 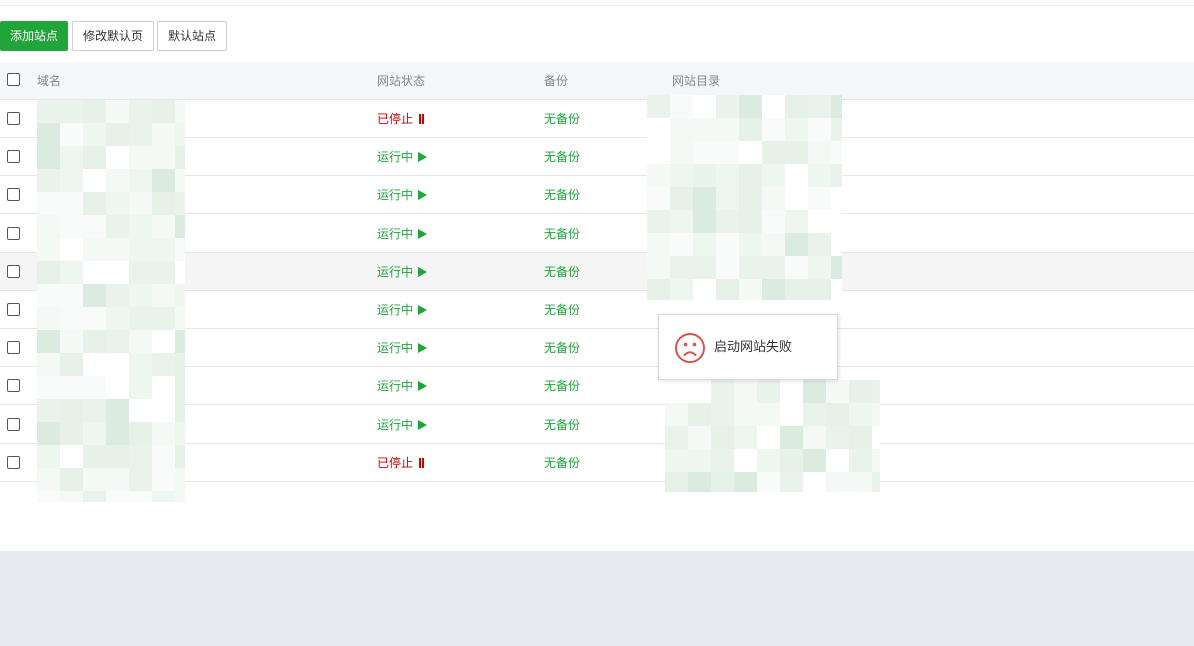 I want to click on column-header-backup: 备份, so click(x=556, y=81).